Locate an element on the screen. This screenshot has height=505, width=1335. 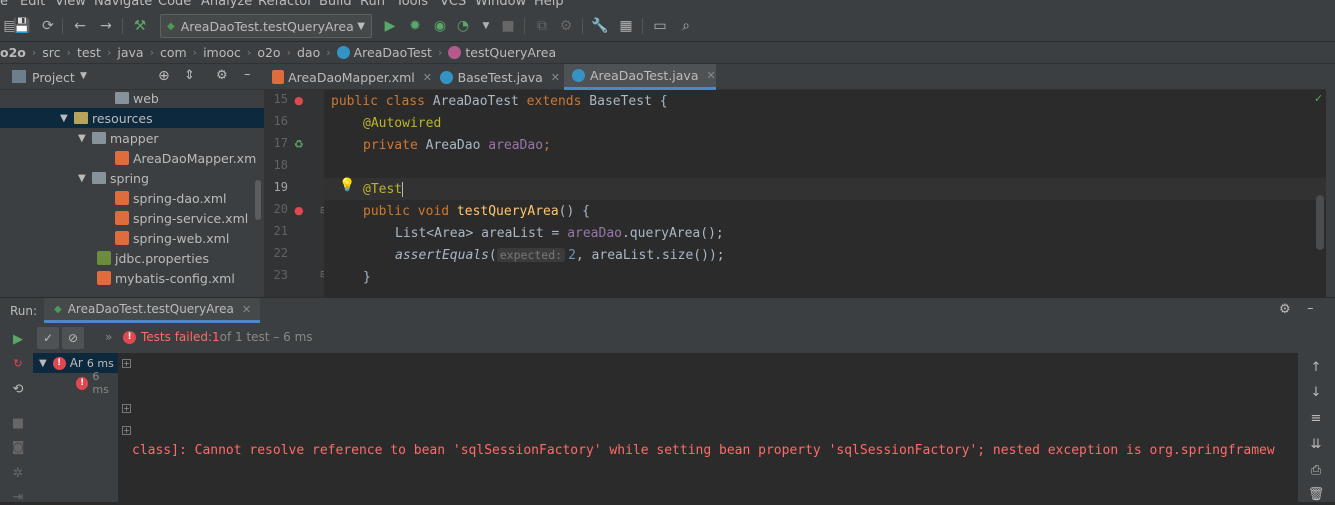
tree-item-spring-web: spring-web.xml is located at coordinates (132, 238).